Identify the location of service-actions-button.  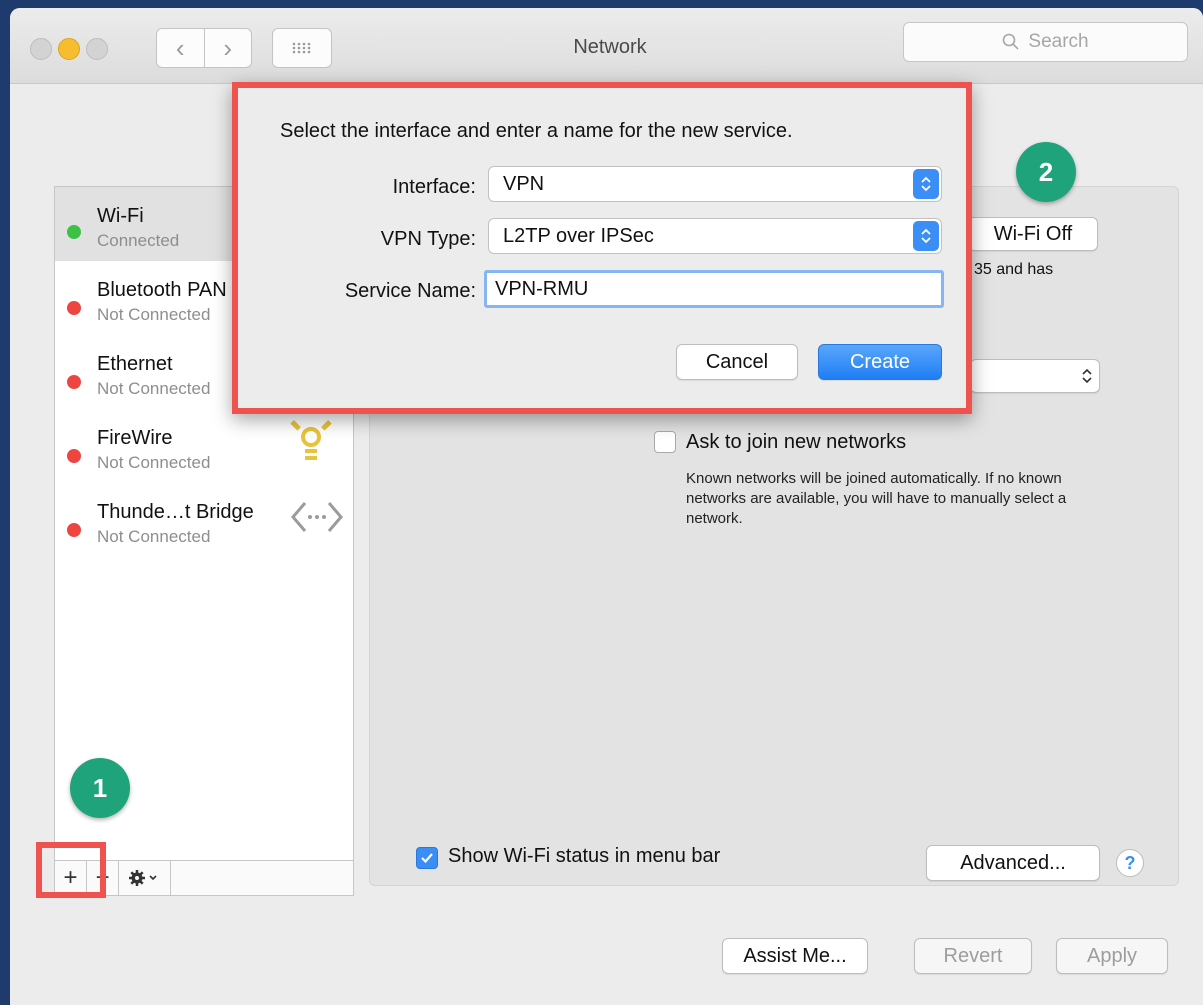
(145, 878).